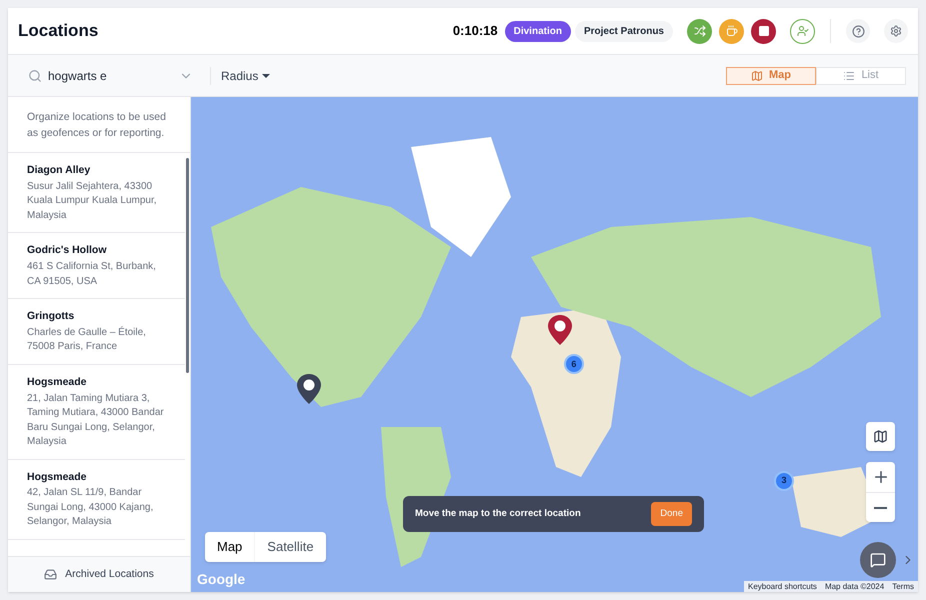  Describe the element at coordinates (96, 420) in the screenshot. I see `location-address: 21, Jalan Taming Mutiara 3, Taming Mutiara, 43000 Bandar Baru Sungai Long, Selangor, Malaysia` at that location.